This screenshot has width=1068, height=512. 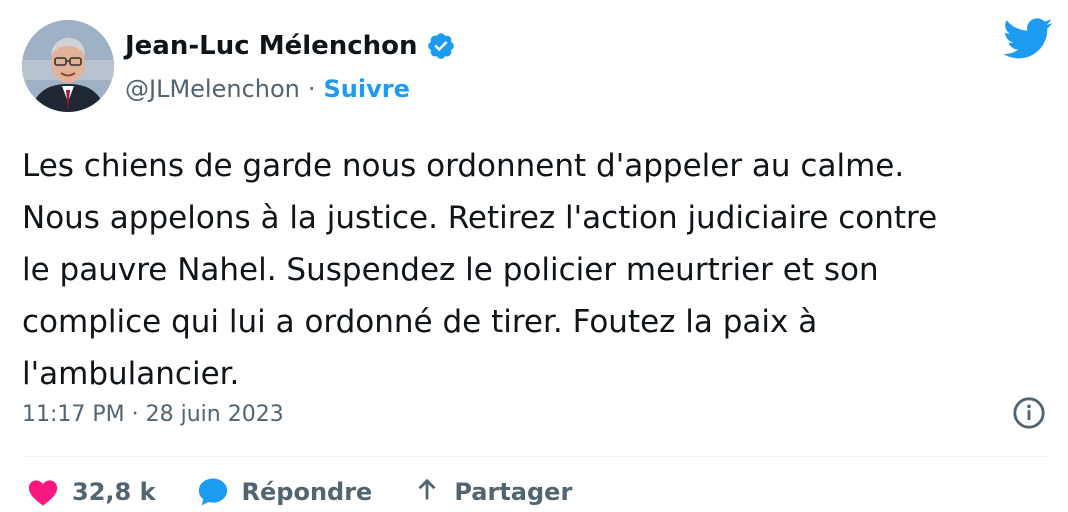 I want to click on follow-button: Suivre, so click(x=367, y=89).